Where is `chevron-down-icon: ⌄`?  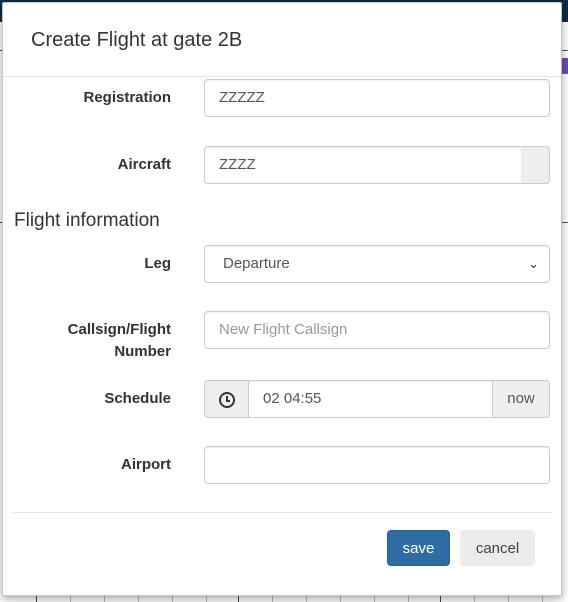
chevron-down-icon: ⌄ is located at coordinates (533, 263).